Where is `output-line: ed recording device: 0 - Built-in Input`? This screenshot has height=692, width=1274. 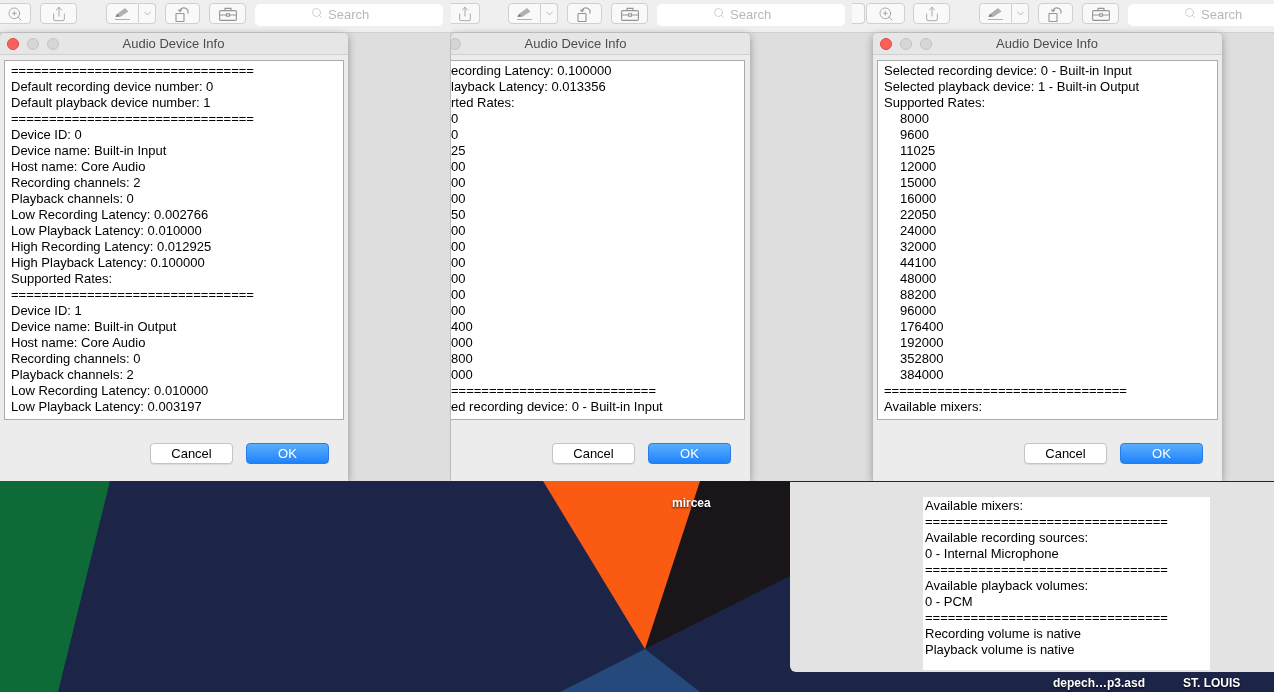
output-line: ed recording device: 0 - Built-in Input is located at coordinates (557, 407).